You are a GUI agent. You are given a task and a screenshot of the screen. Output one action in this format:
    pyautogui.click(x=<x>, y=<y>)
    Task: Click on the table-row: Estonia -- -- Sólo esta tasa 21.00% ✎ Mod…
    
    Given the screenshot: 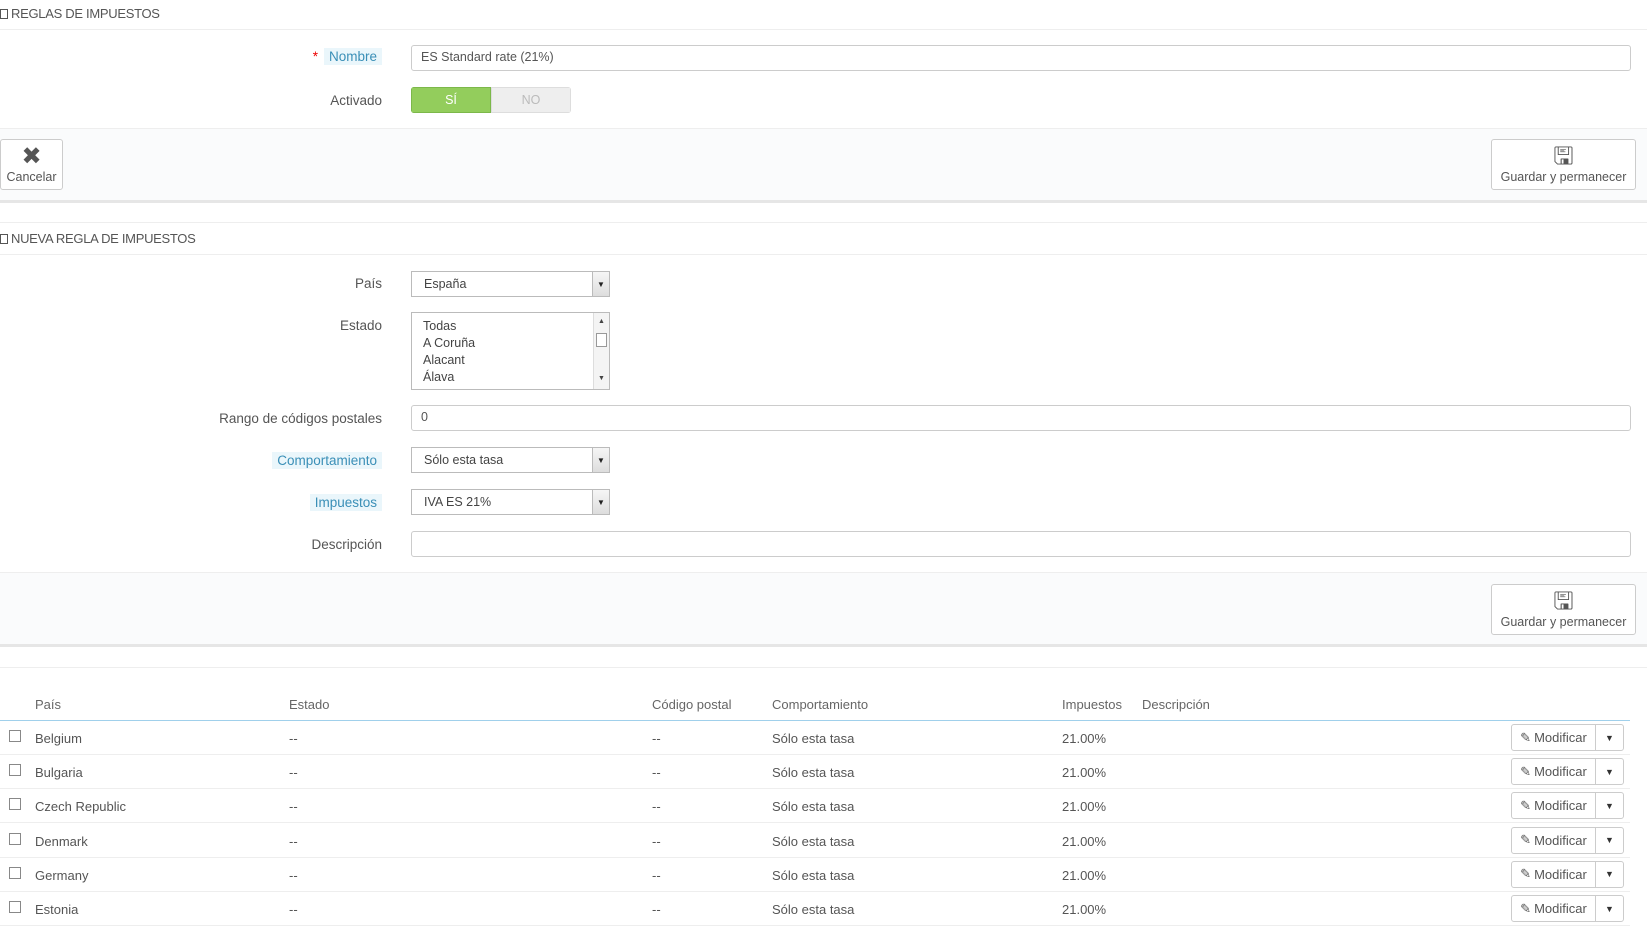 What is the action you would take?
    pyautogui.click(x=815, y=909)
    